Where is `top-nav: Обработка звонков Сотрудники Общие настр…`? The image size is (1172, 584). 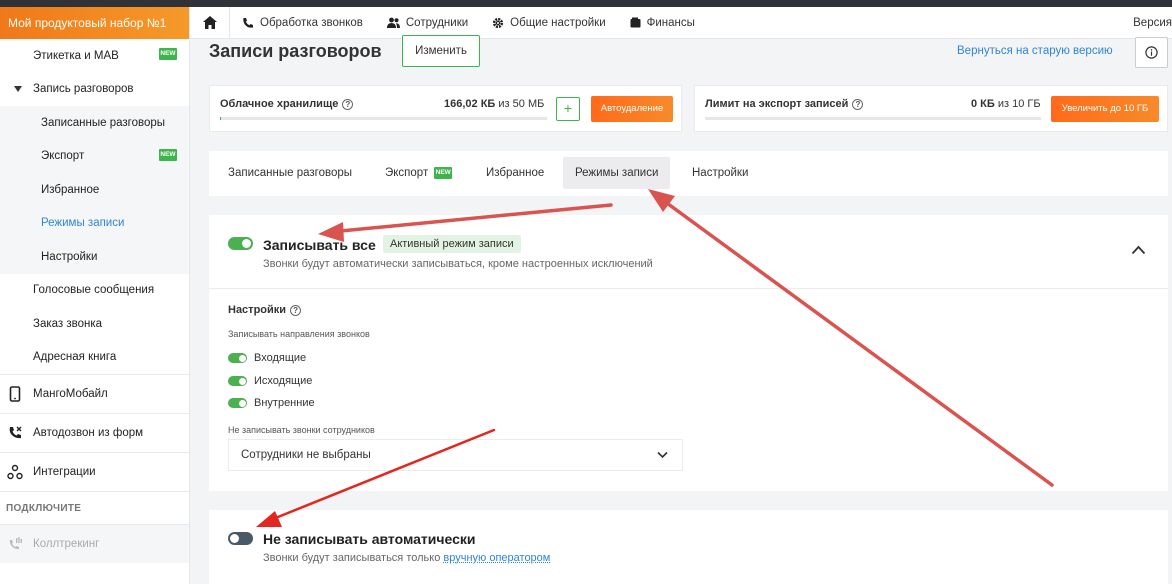 top-nav: Обработка звонков Сотрудники Общие настр… is located at coordinates (681, 22).